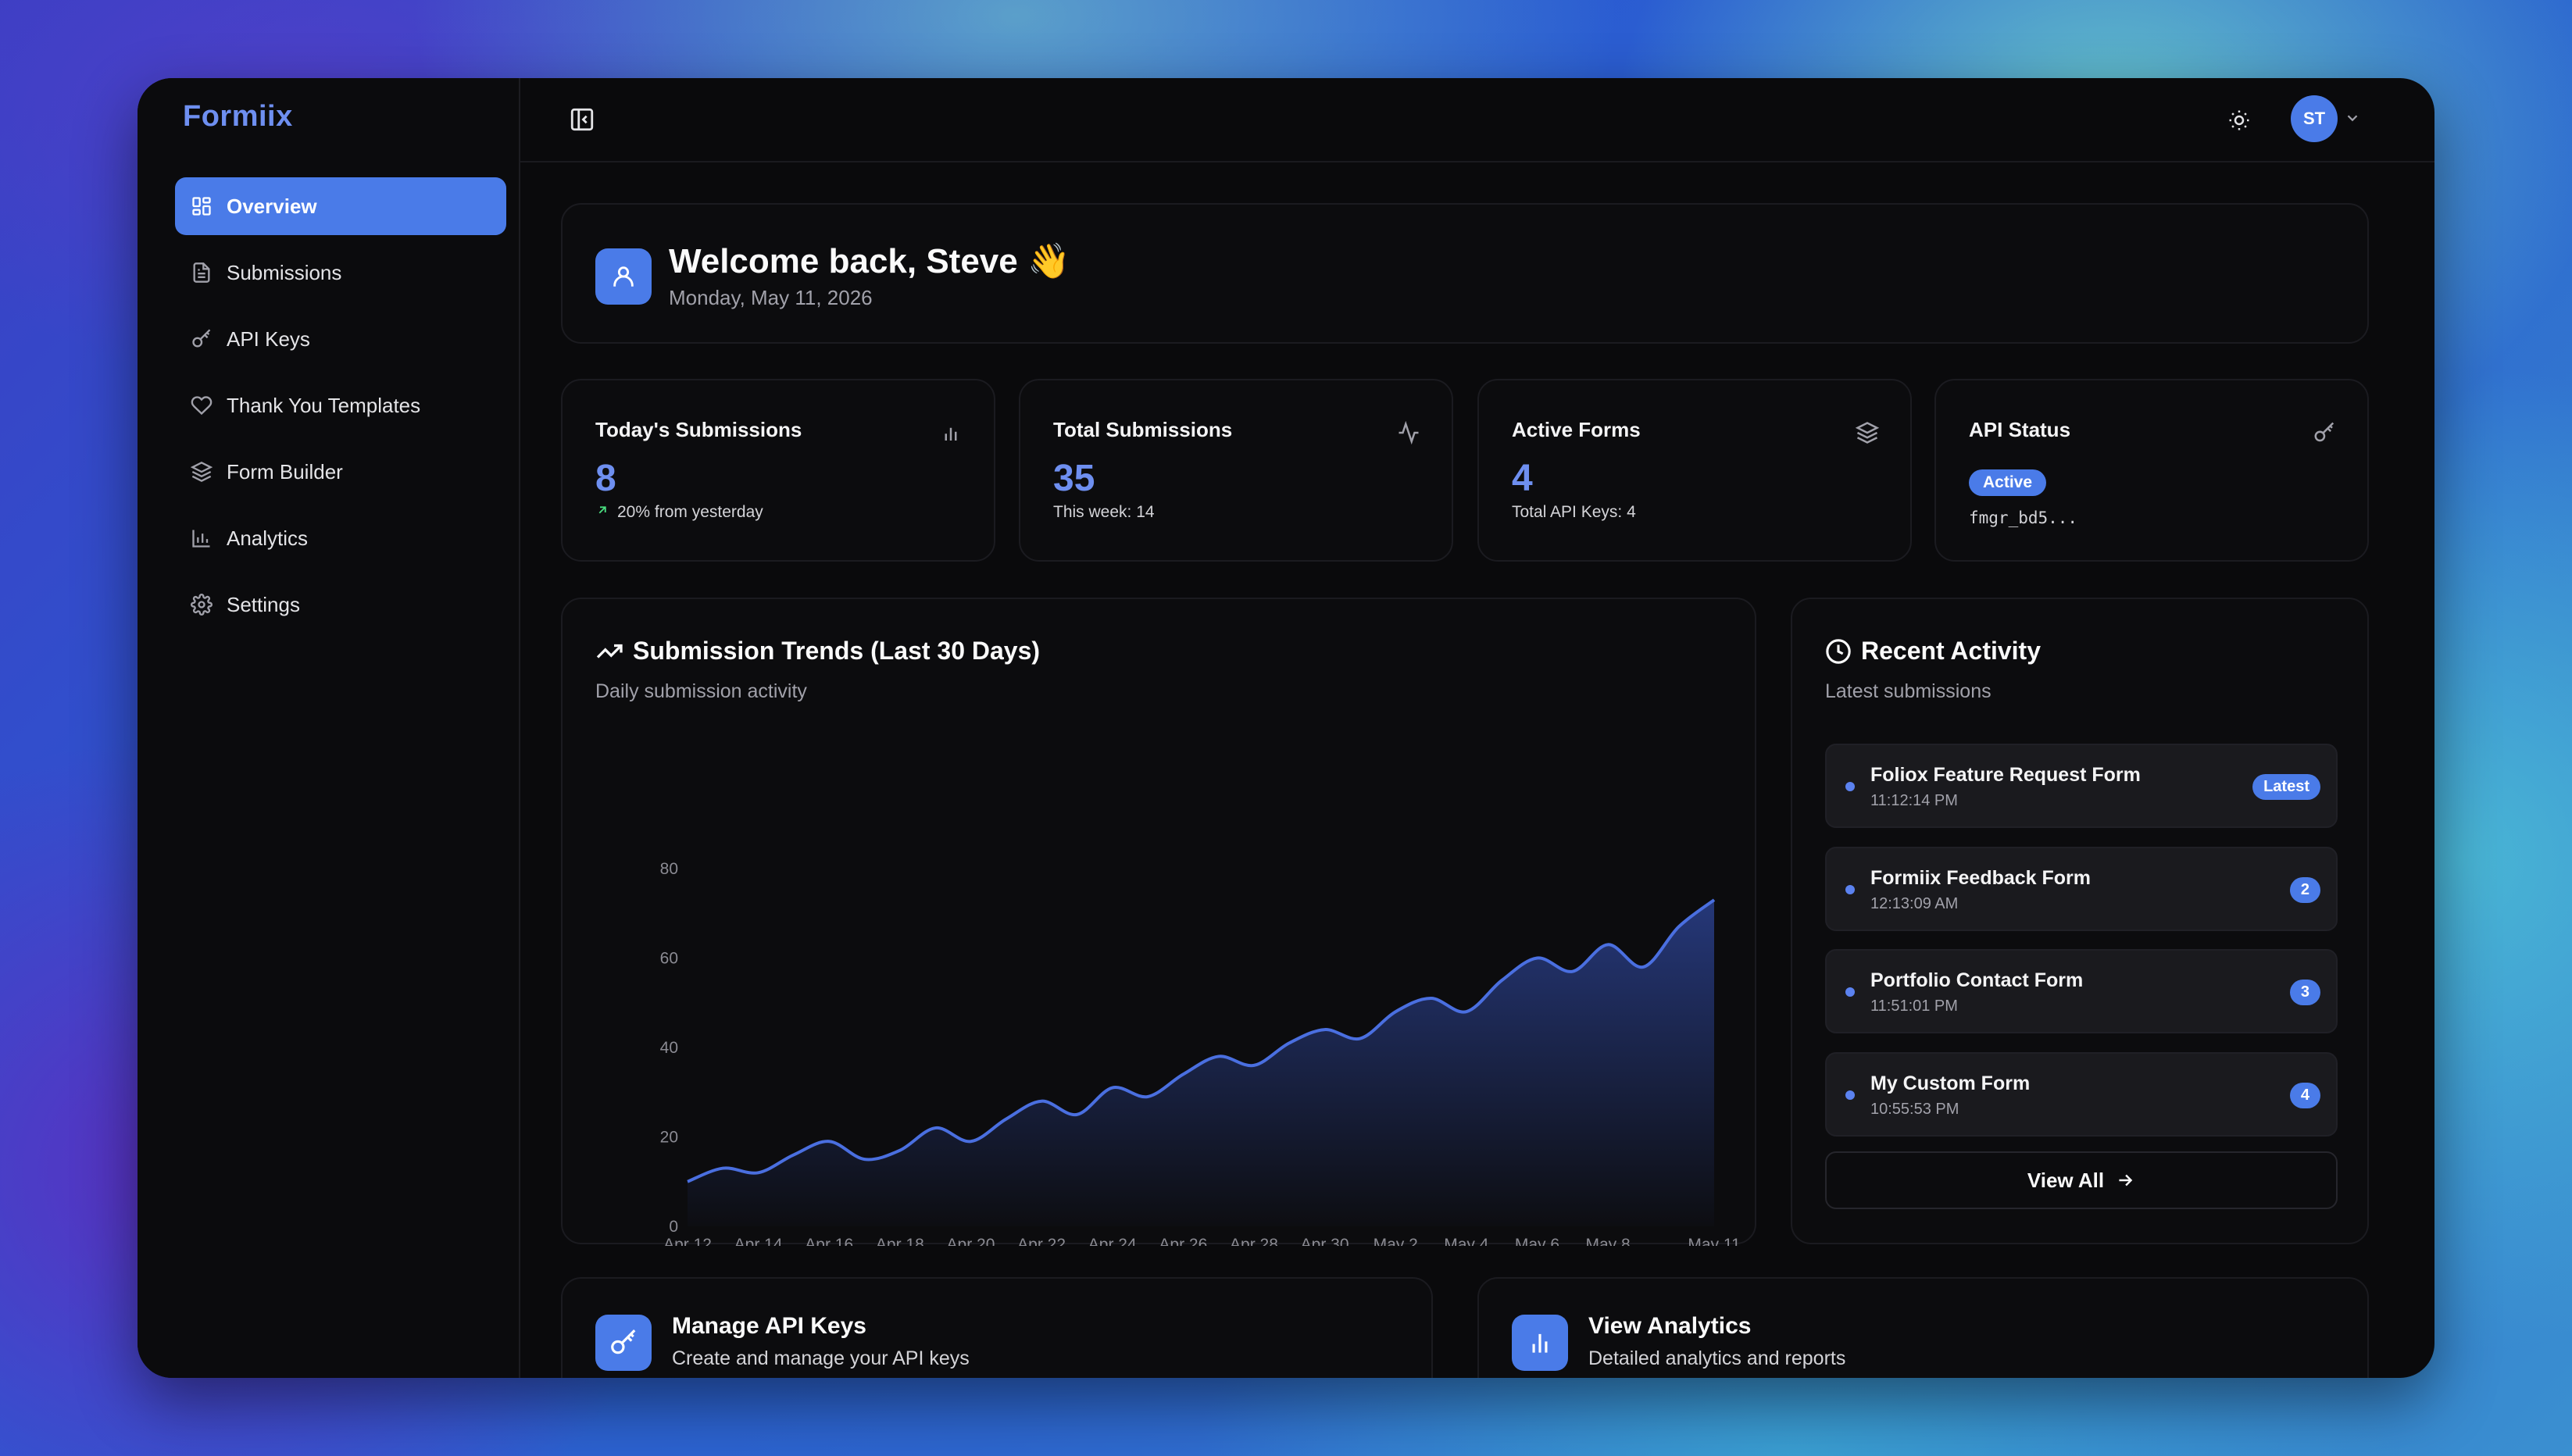 The height and width of the screenshot is (1456, 2572). I want to click on x-tick-label: Apr 30, so click(1325, 1241).